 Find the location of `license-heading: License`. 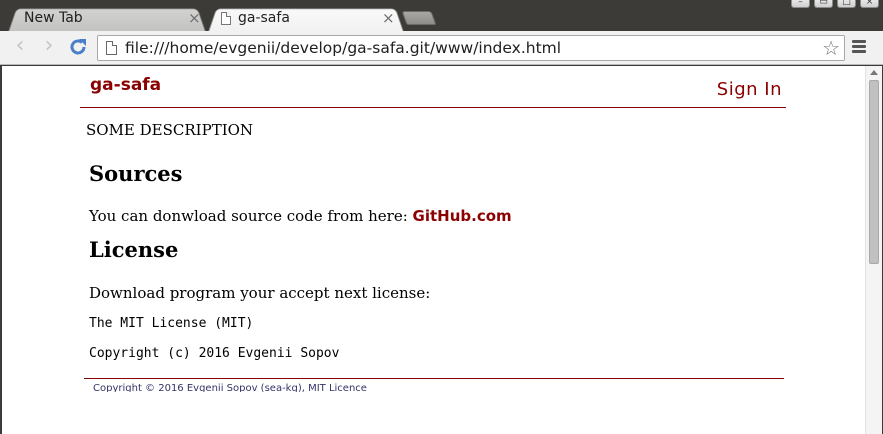

license-heading: License is located at coordinates (134, 249).